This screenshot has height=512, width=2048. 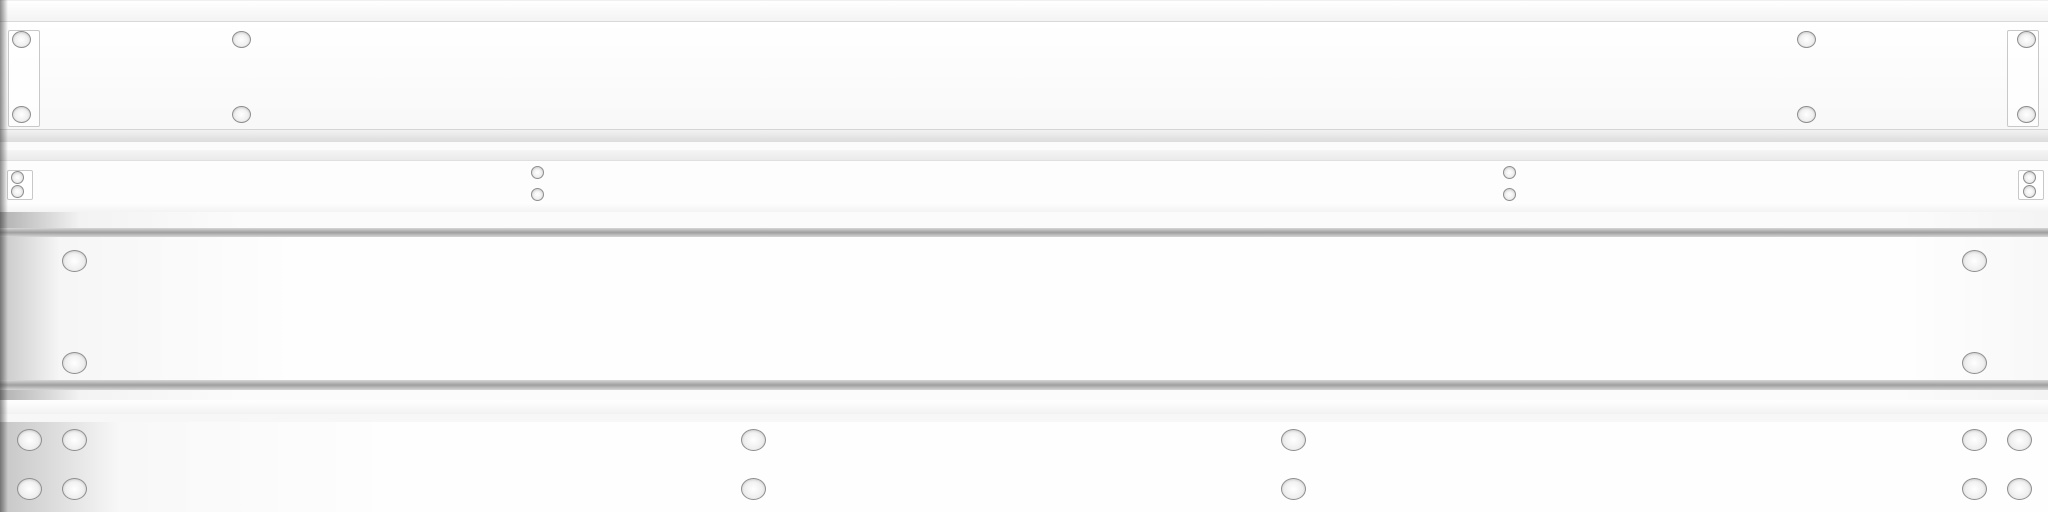 What do you see at coordinates (1024, 11) in the screenshot?
I see `panel-a-top-band` at bounding box center [1024, 11].